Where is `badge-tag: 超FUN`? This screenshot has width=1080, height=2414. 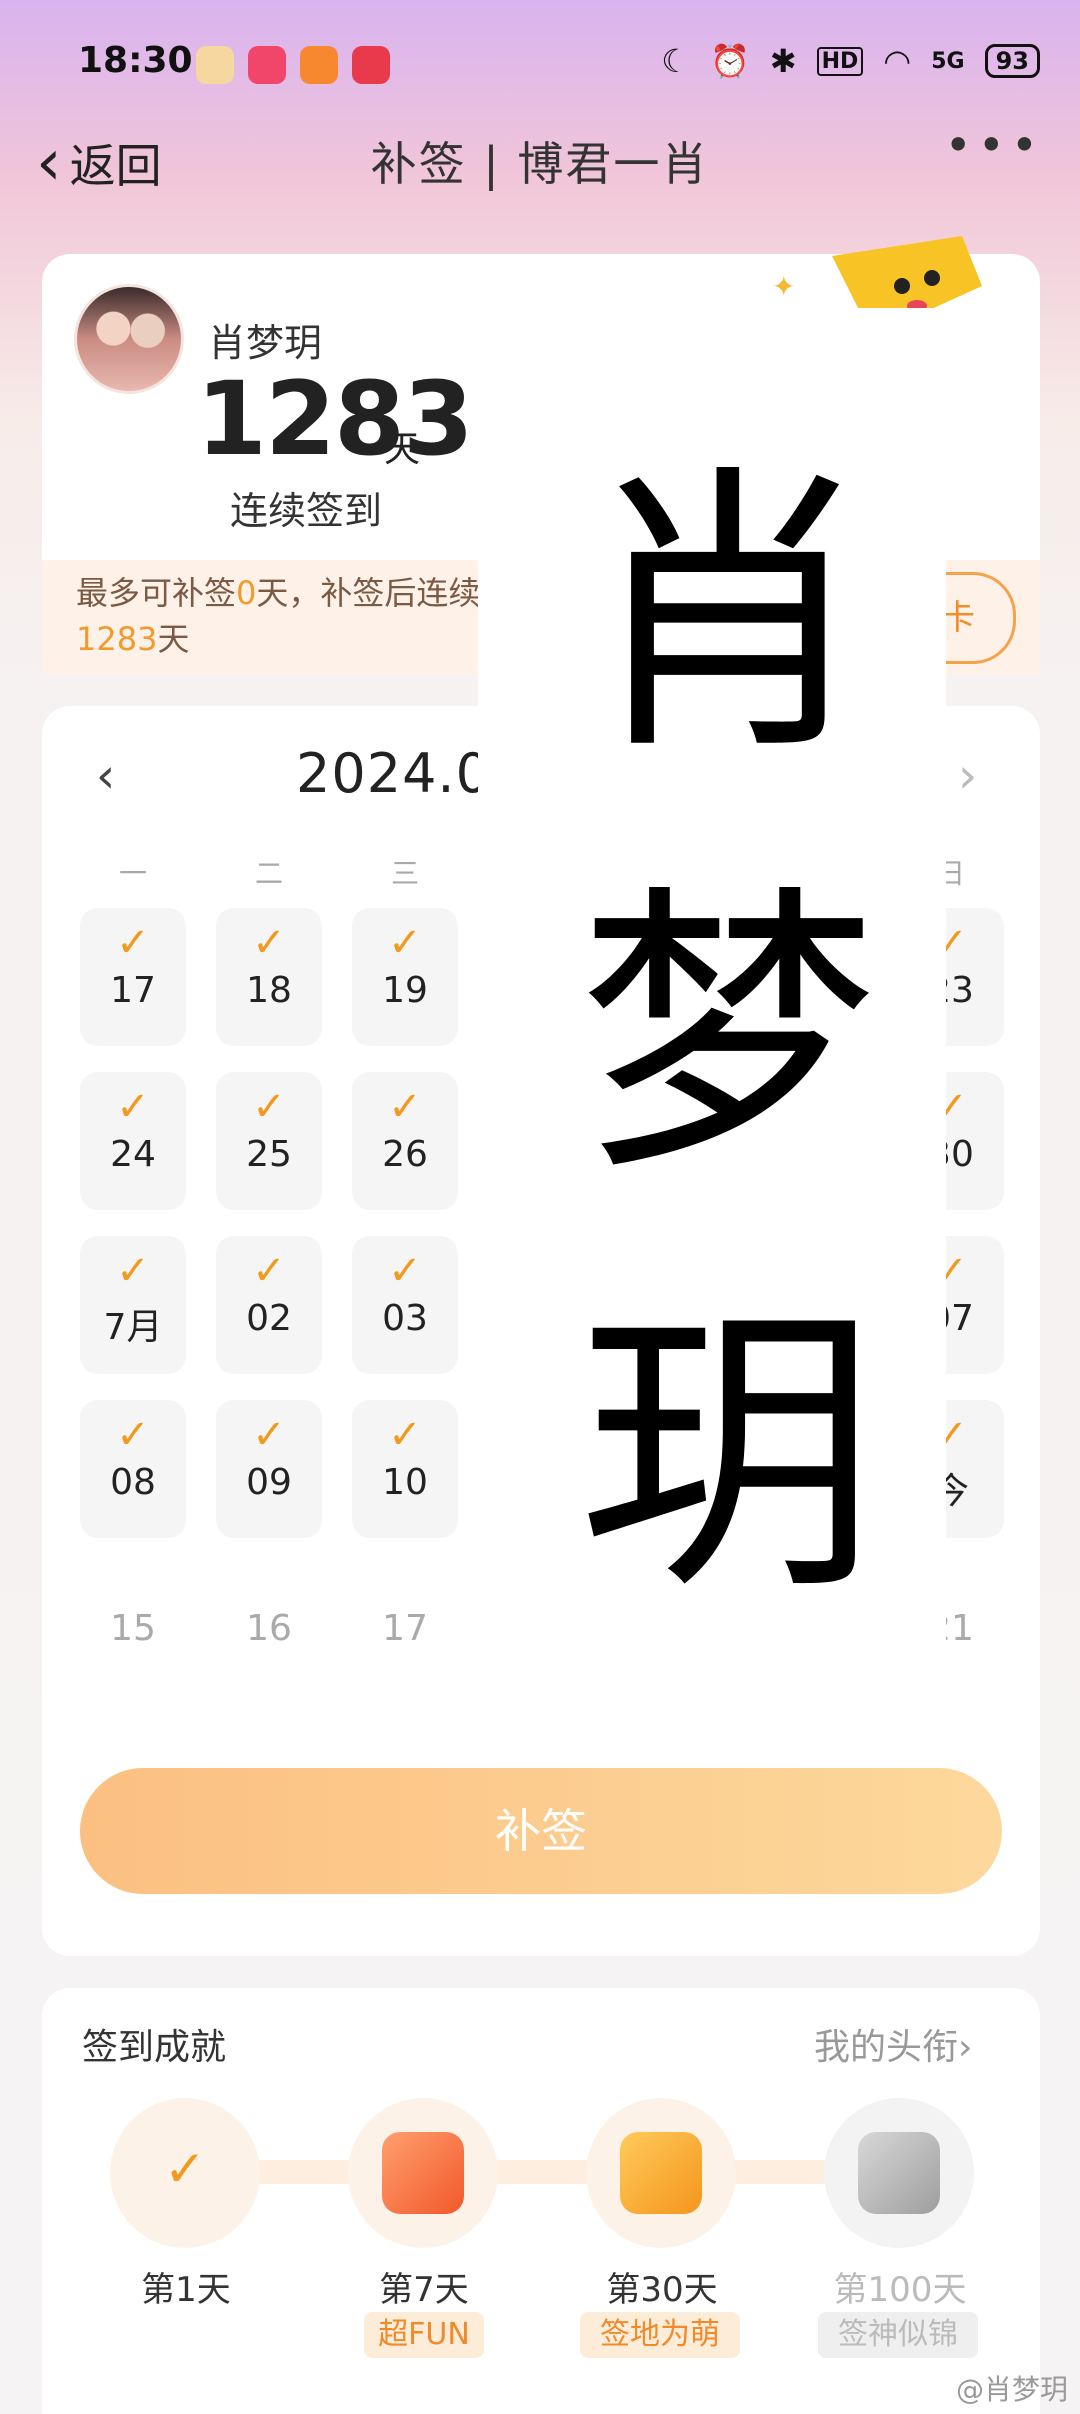
badge-tag: 超FUN is located at coordinates (424, 2335).